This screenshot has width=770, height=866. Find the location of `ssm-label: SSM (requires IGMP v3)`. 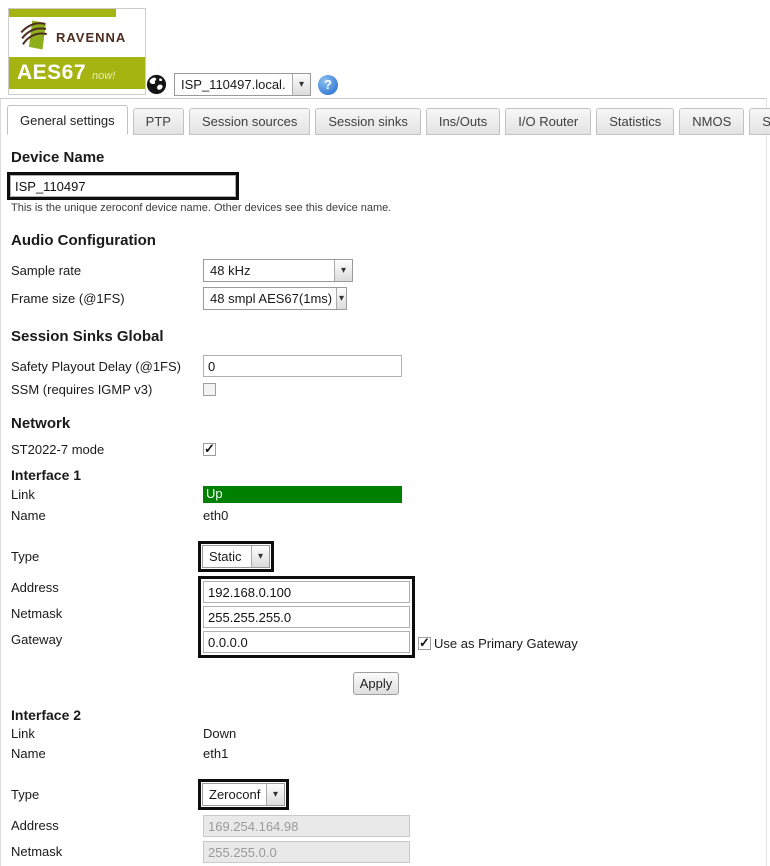

ssm-label: SSM (requires IGMP v3) is located at coordinates (82, 389).